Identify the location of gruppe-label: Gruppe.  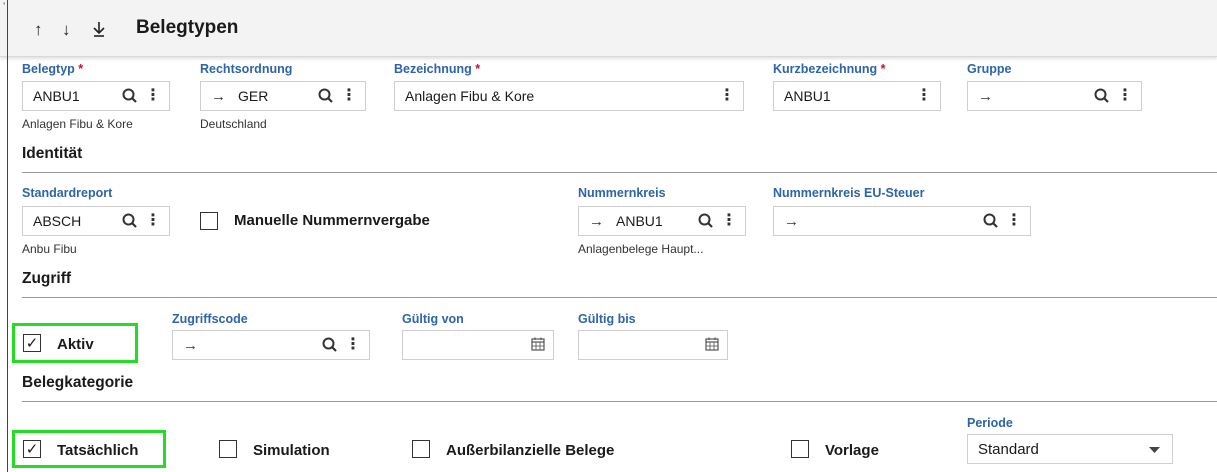
(989, 69).